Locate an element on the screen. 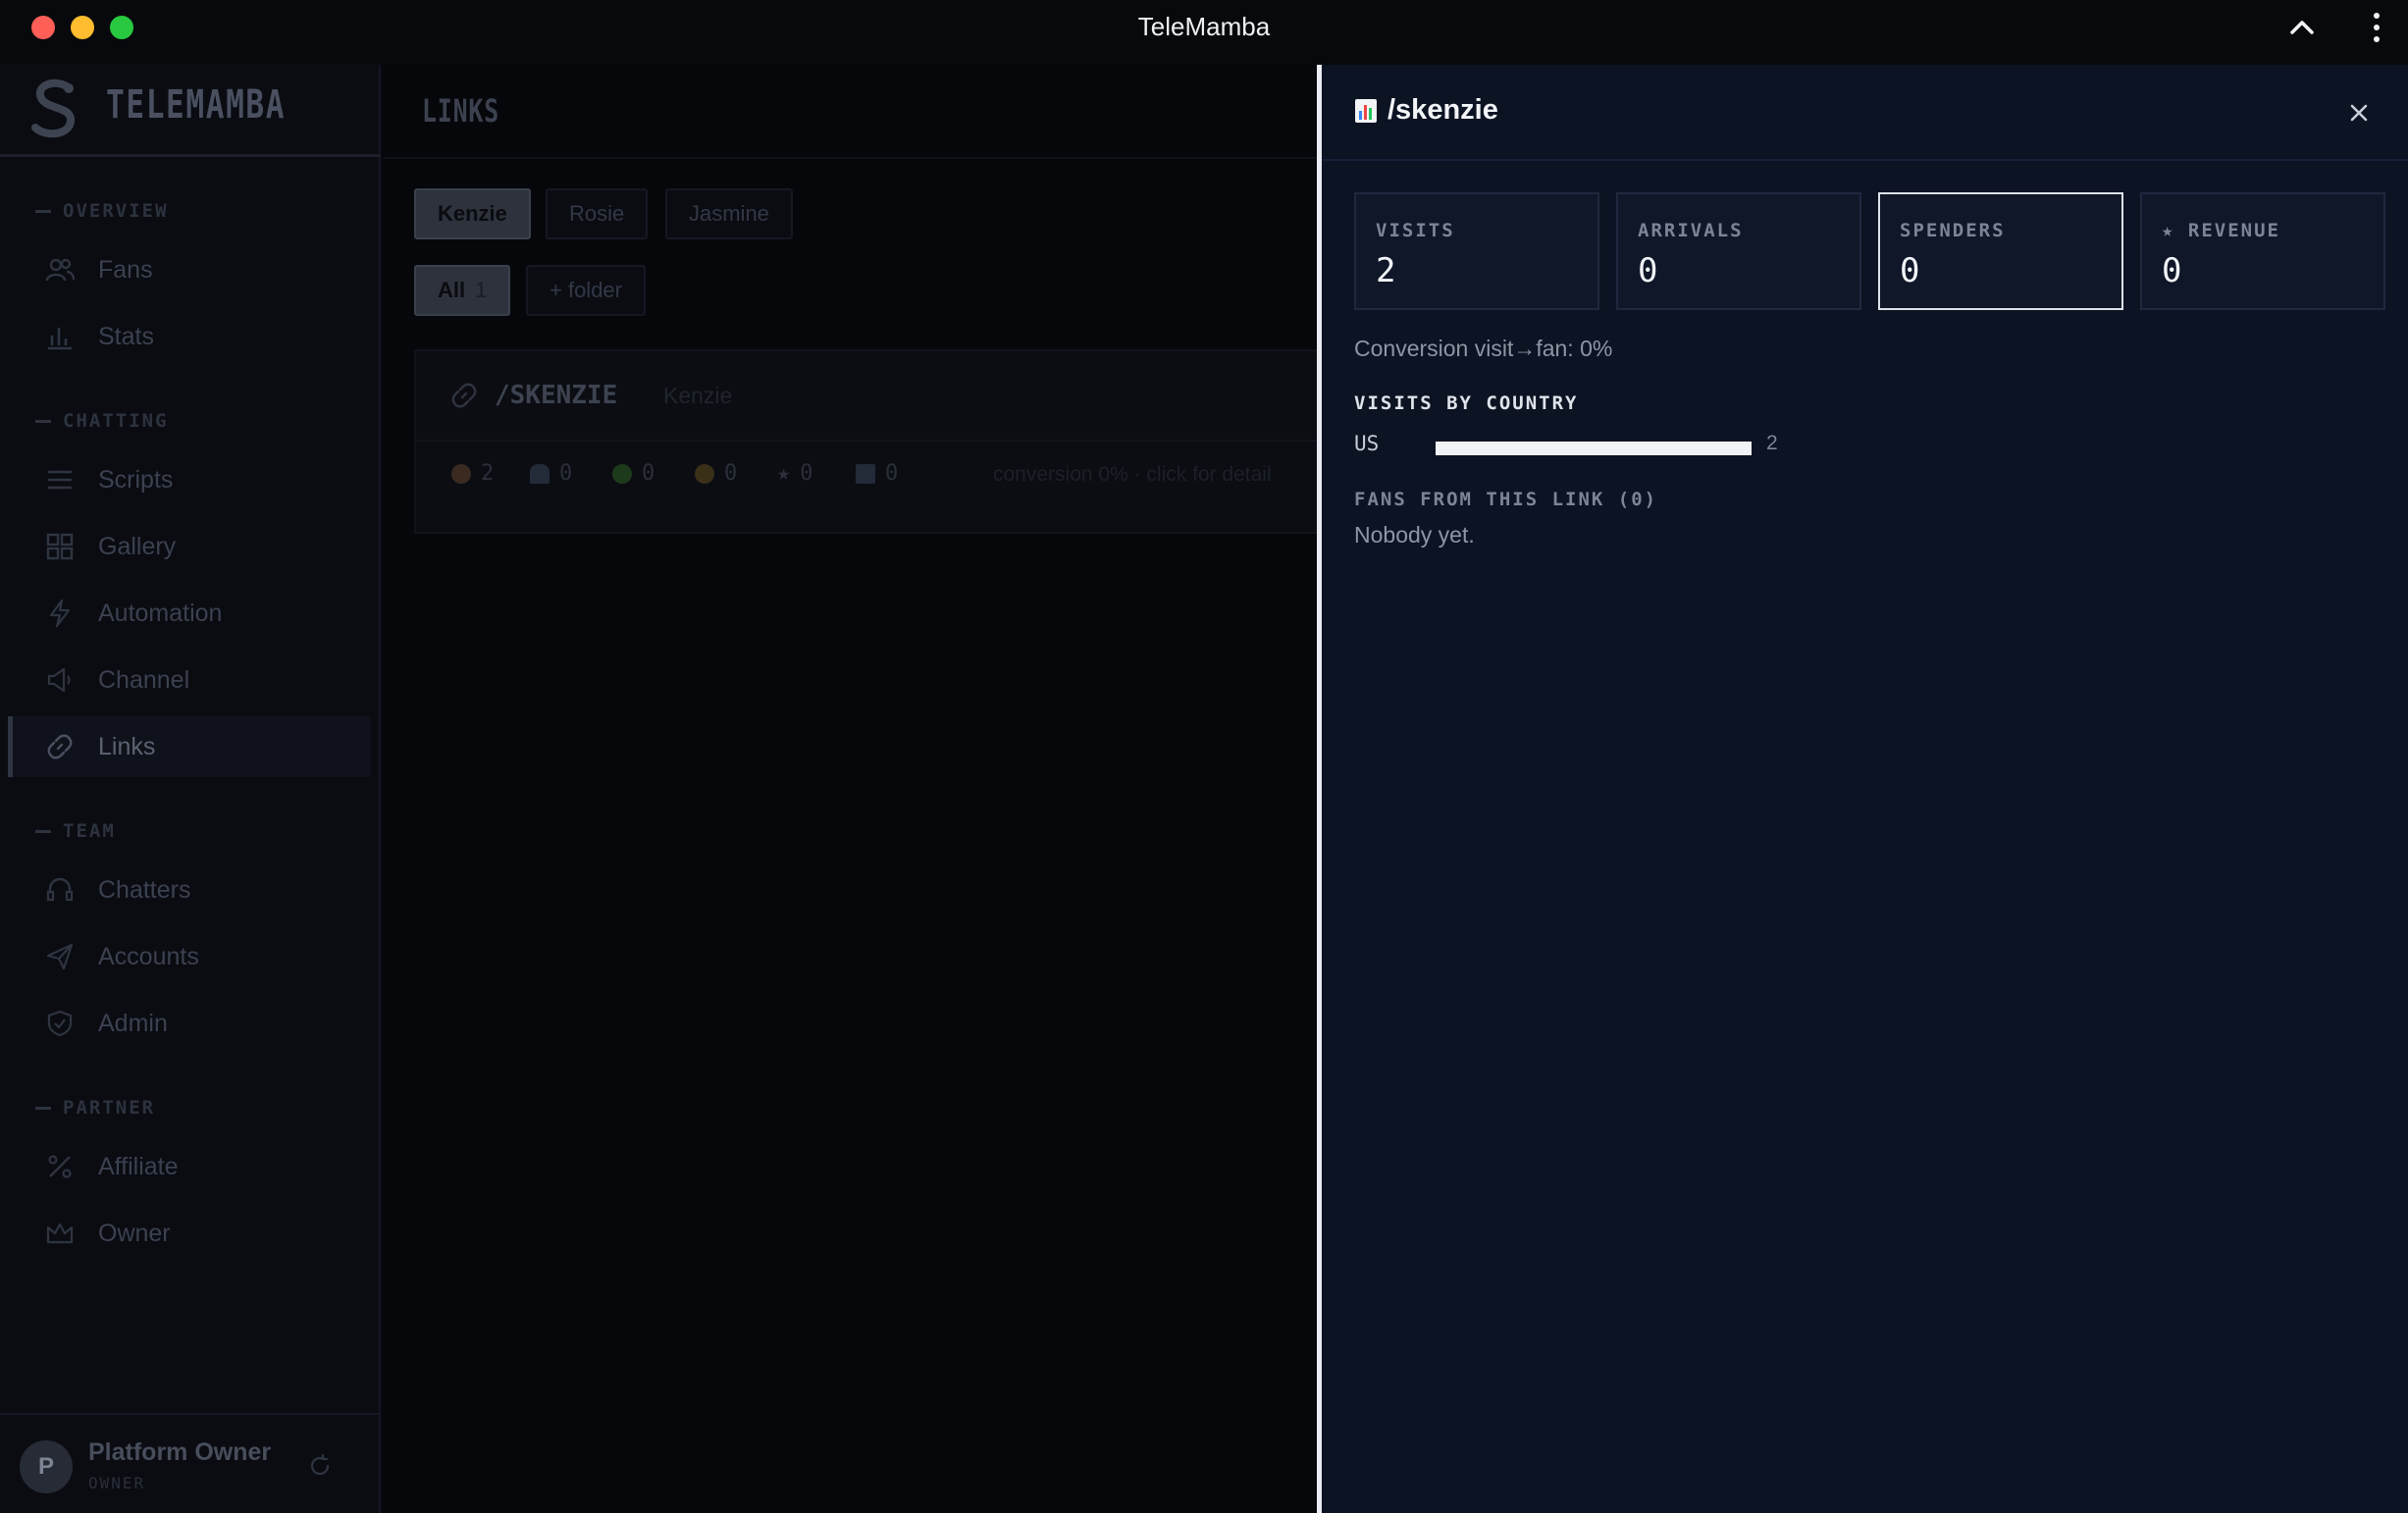  fans-empty-state: Nobody yet. is located at coordinates (1415, 535).